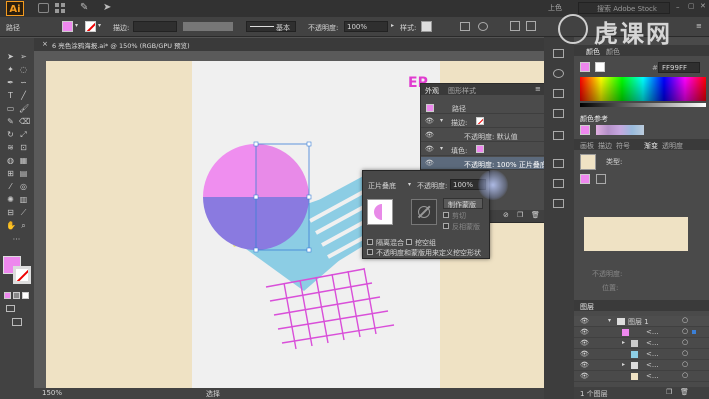 Image resolution: width=709 pixels, height=399 pixels. What do you see at coordinates (538, 89) in the screenshot?
I see `menu-icon: ≡` at bounding box center [538, 89].